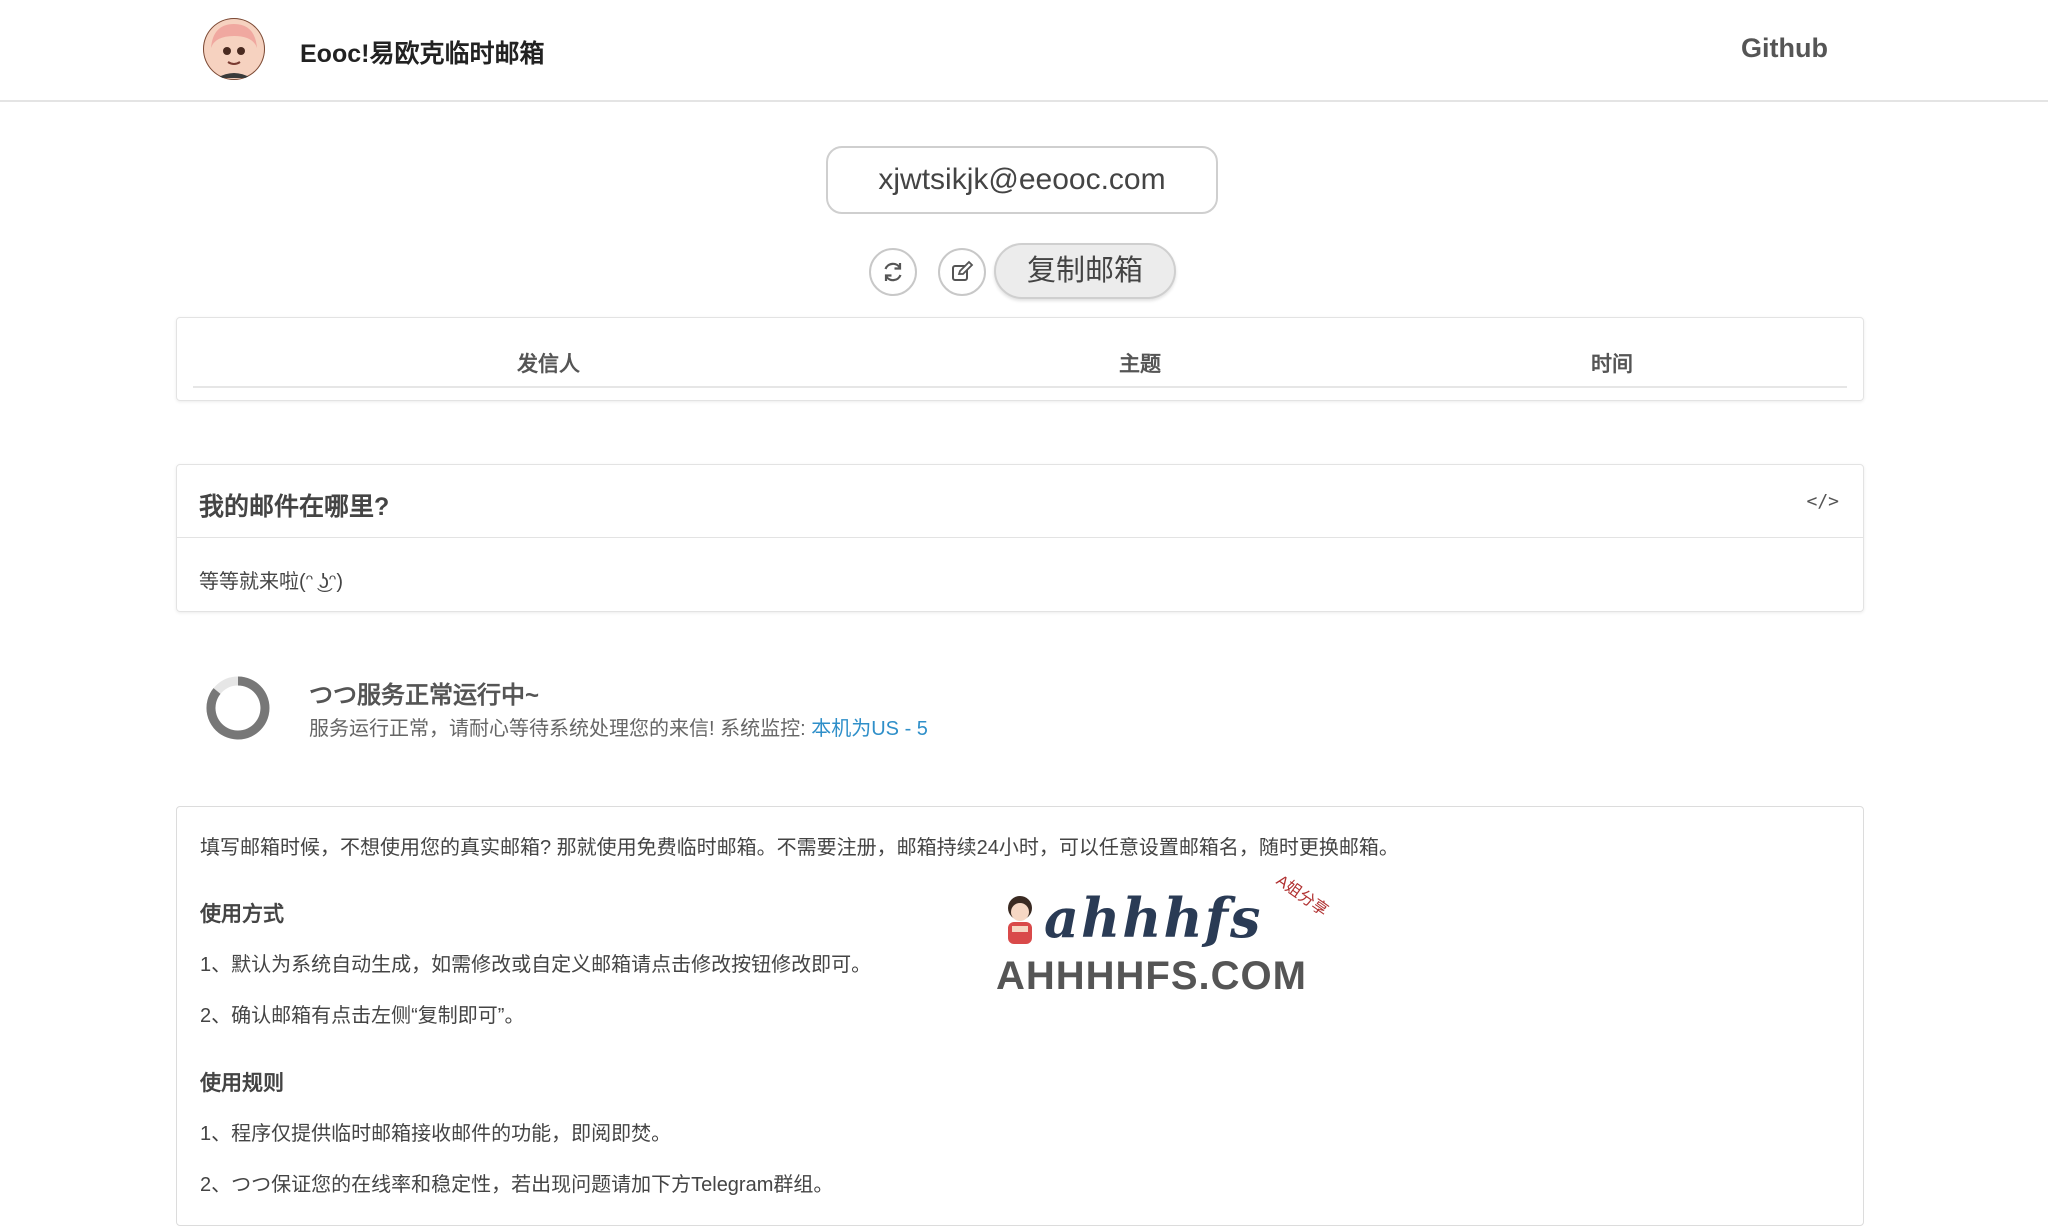 The image size is (2048, 1226). What do you see at coordinates (517, 1185) in the screenshot?
I see `rules-item-2: 2、つつ保证您的在线率和稳定性，若出现问题请加下方Telegram群组。` at bounding box center [517, 1185].